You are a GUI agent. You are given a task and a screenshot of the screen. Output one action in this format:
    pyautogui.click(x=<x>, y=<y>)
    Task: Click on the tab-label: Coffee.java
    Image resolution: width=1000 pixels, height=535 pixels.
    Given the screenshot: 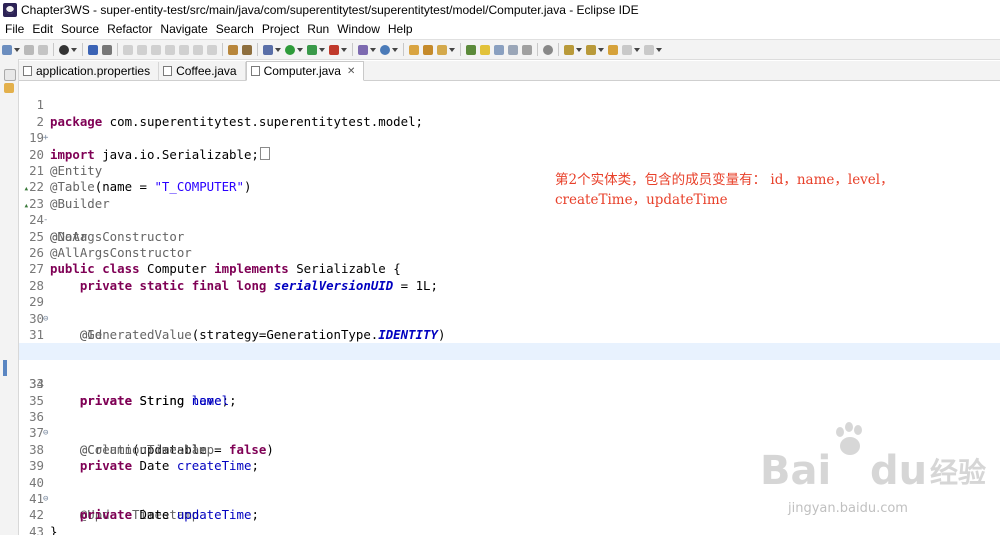 What is the action you would take?
    pyautogui.click(x=206, y=71)
    